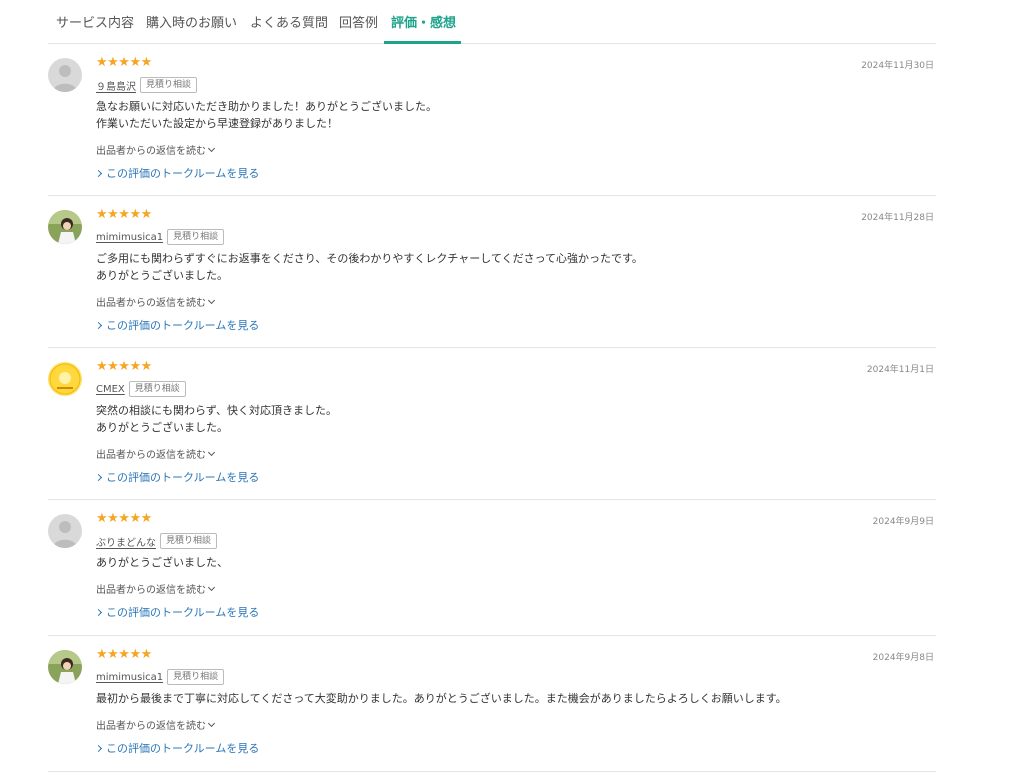 This screenshot has height=775, width=1024. I want to click on tab-service-content: サービス内容, so click(95, 21).